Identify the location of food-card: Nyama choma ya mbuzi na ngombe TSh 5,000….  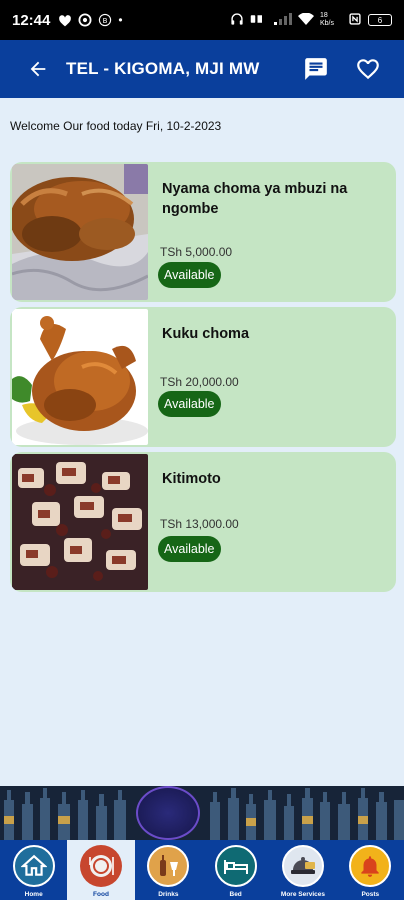
(203, 232).